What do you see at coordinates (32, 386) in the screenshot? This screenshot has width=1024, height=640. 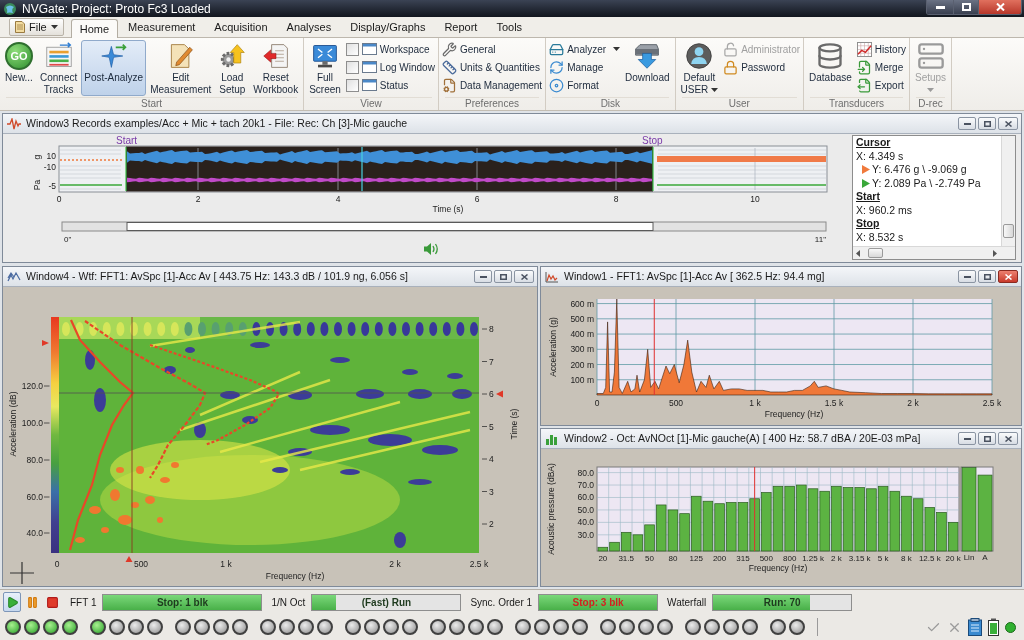 I see `axis-tick-label: 120.0` at bounding box center [32, 386].